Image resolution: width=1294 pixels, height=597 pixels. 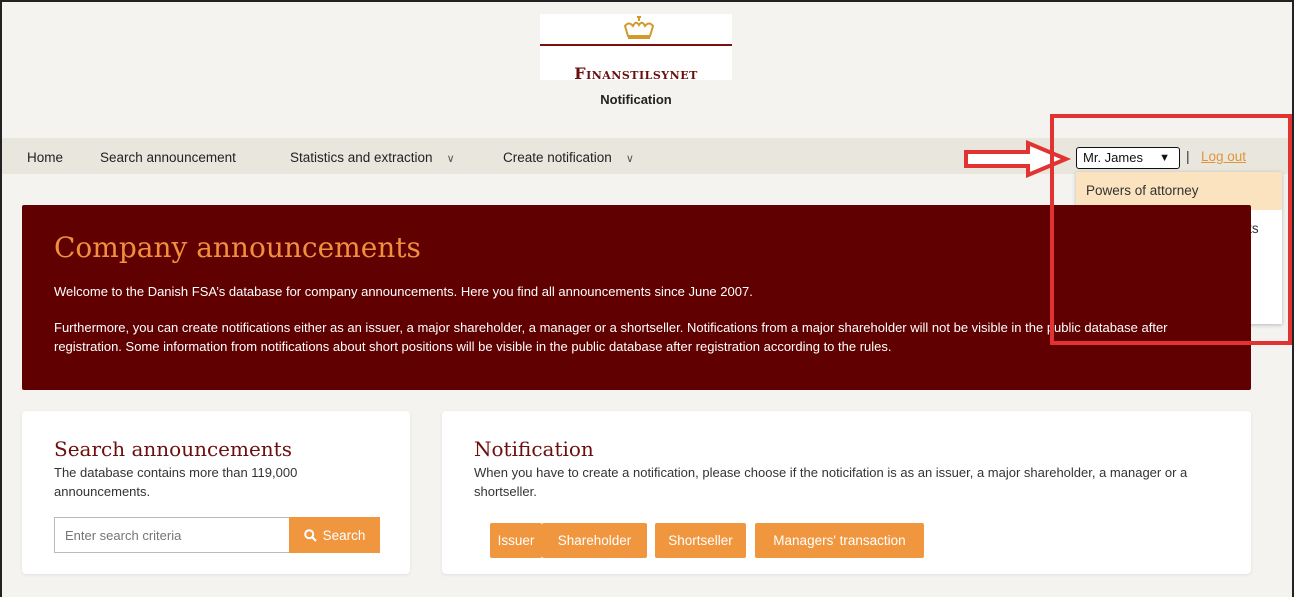 What do you see at coordinates (361, 157) in the screenshot?
I see `nav-statistics-label: Statistics and extraction` at bounding box center [361, 157].